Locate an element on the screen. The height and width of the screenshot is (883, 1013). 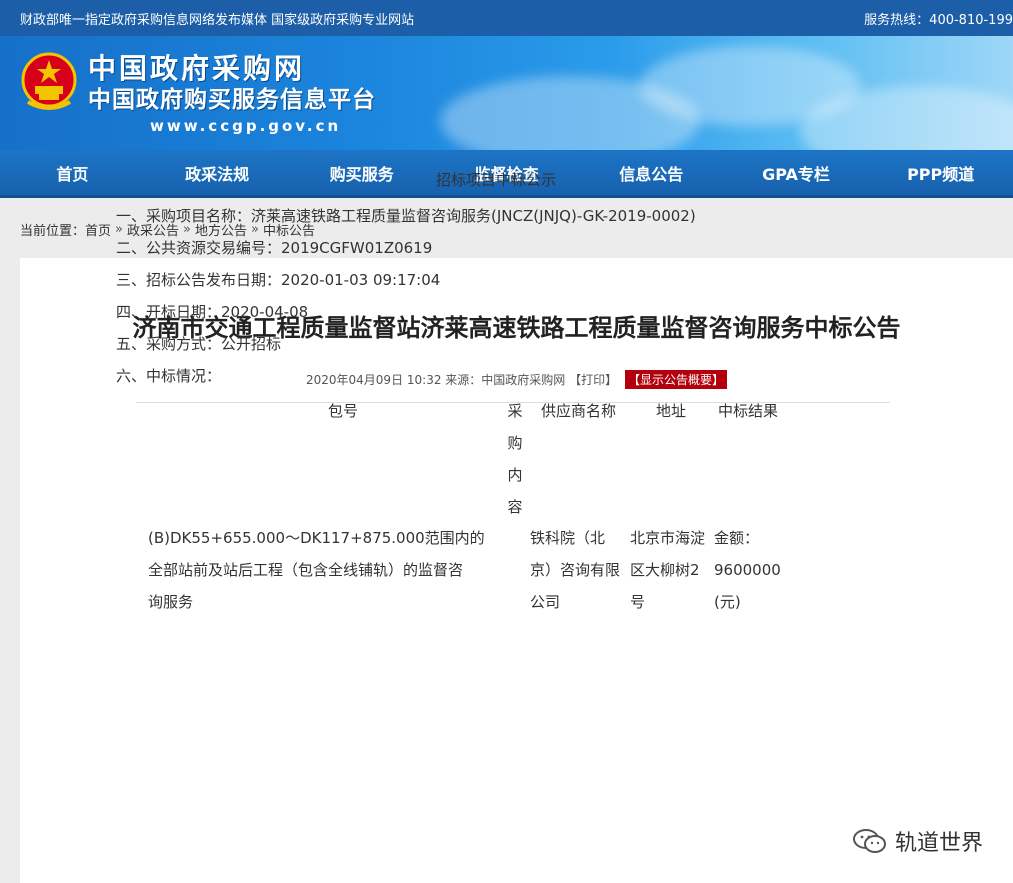
site-slogan: 财政部唯一指定政府采购信息网络发布媒体 国家级政府采购专业网站 is located at coordinates (217, 20).